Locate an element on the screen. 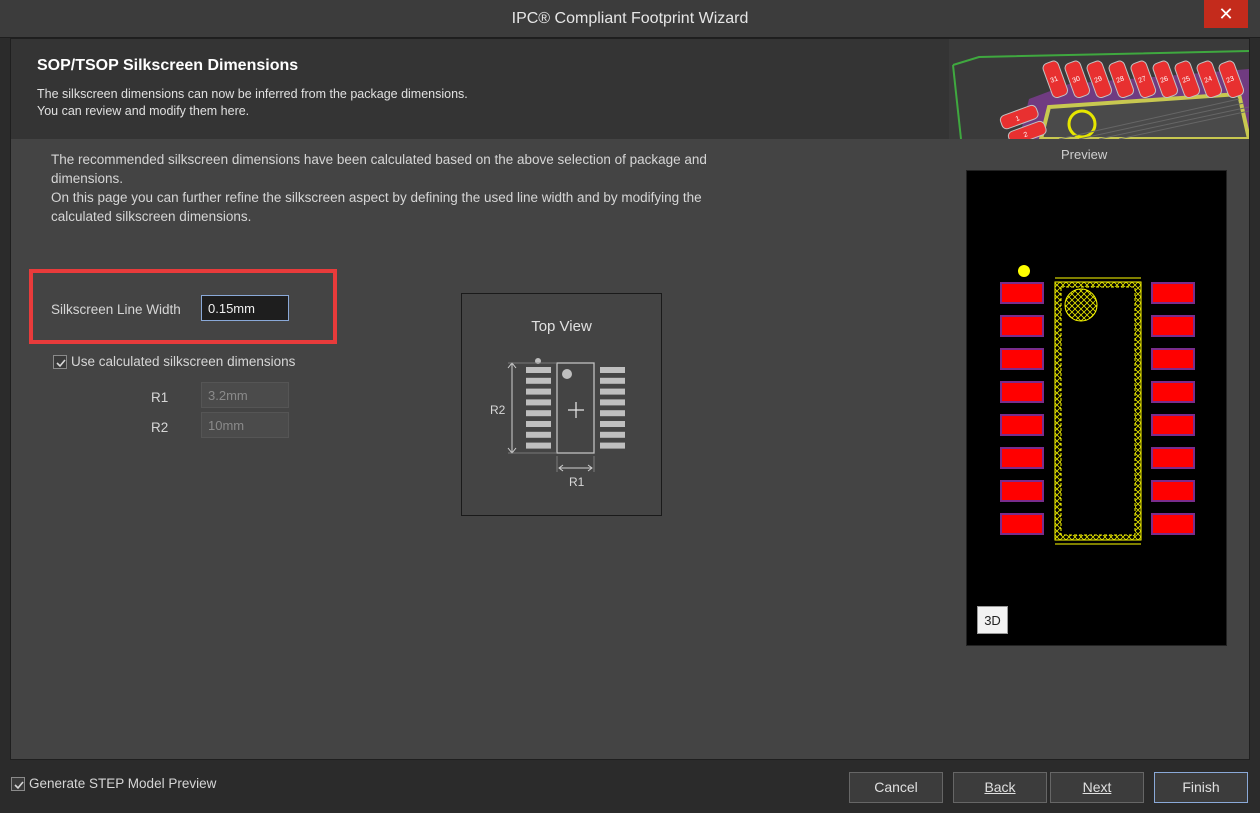  generate-step-label: Generate STEP Model Preview is located at coordinates (123, 783).